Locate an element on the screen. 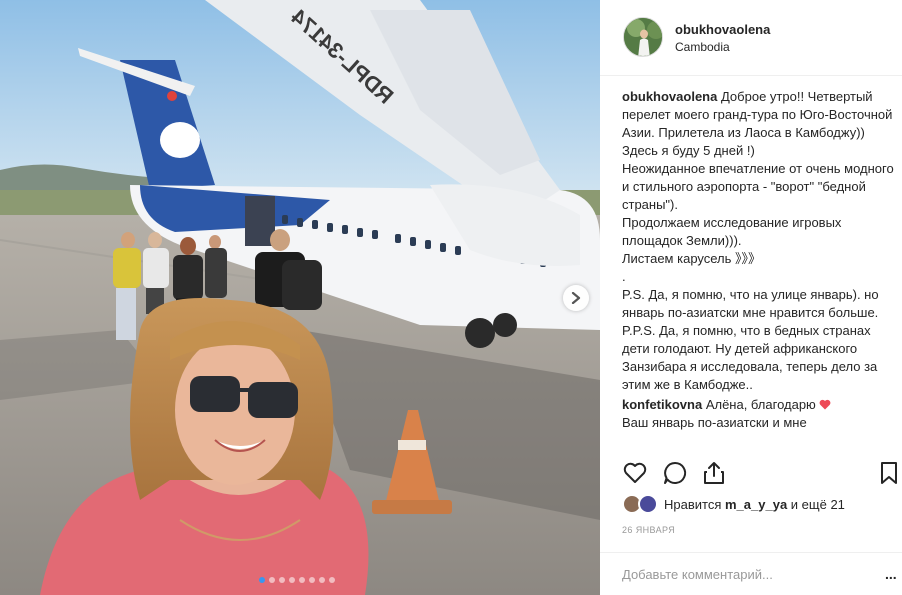 The height and width of the screenshot is (595, 902). post-actions is located at coordinates (751, 472).